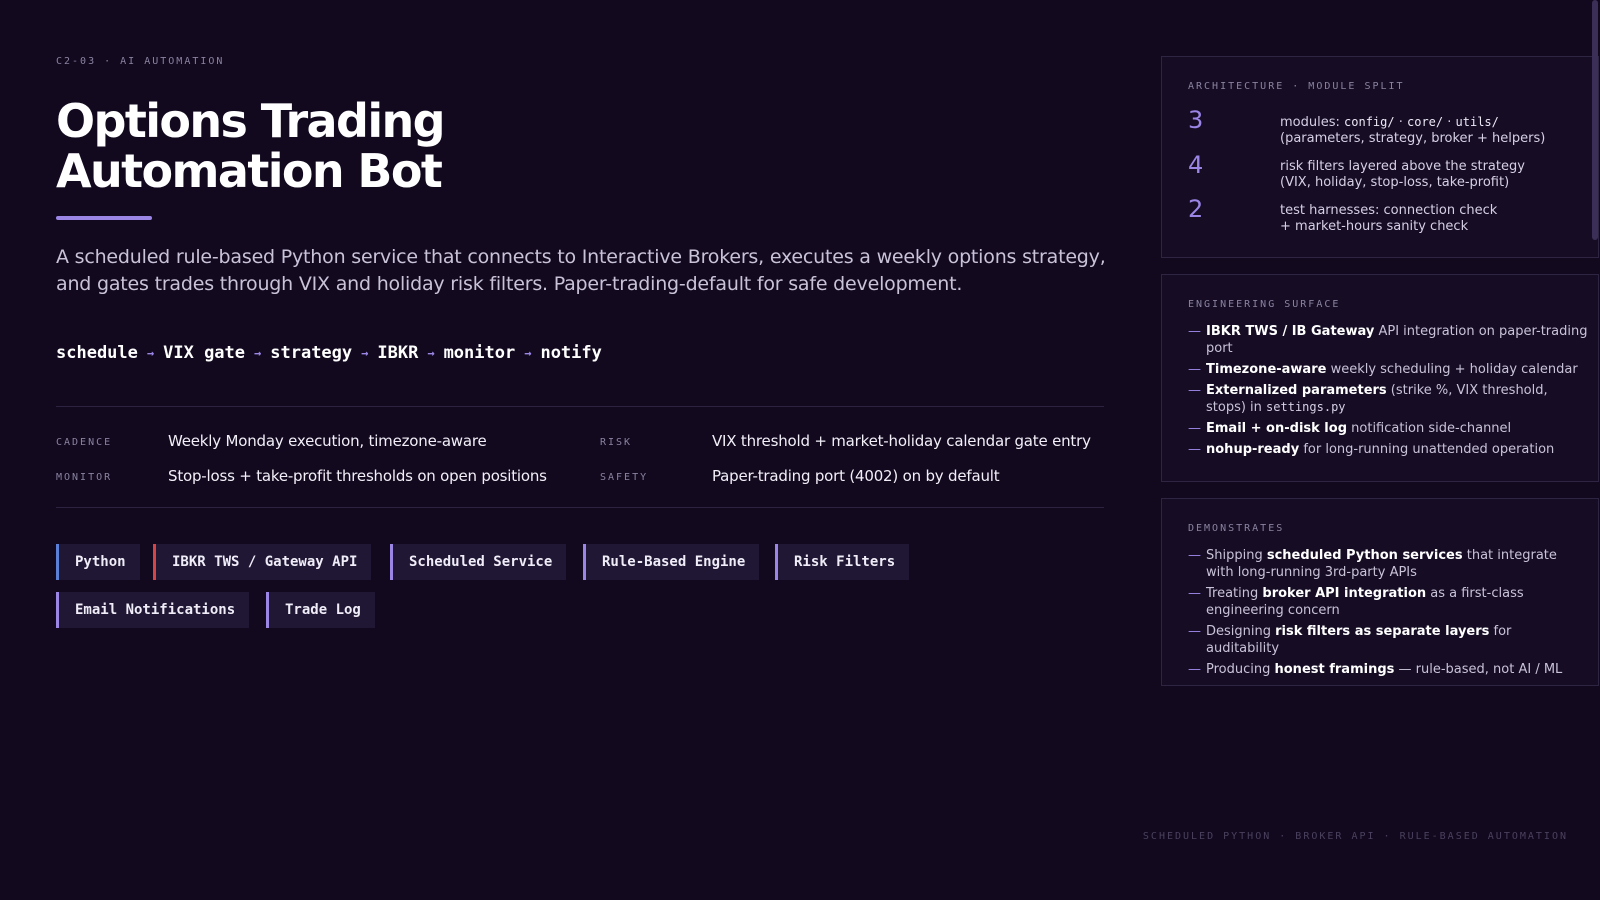  What do you see at coordinates (1595, 120) in the screenshot?
I see `scrollbar-thumb` at bounding box center [1595, 120].